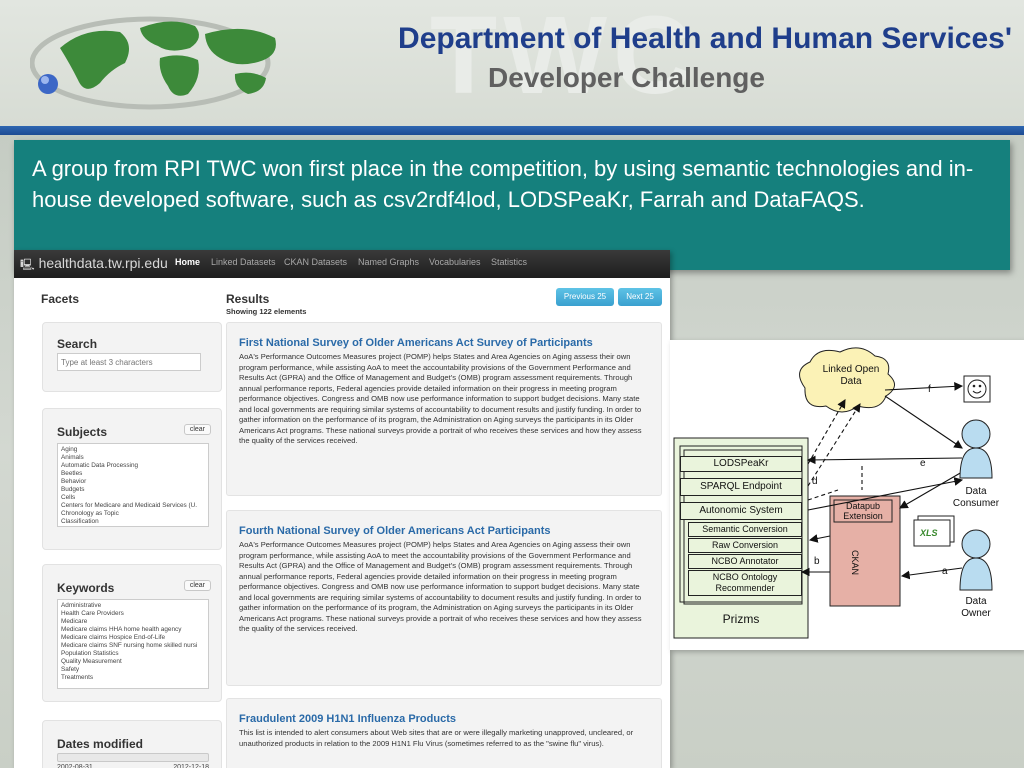 This screenshot has height=768, width=1024. Describe the element at coordinates (315, 262) in the screenshot. I see `nav-ckan-datasets: CKAN Datasets` at that location.